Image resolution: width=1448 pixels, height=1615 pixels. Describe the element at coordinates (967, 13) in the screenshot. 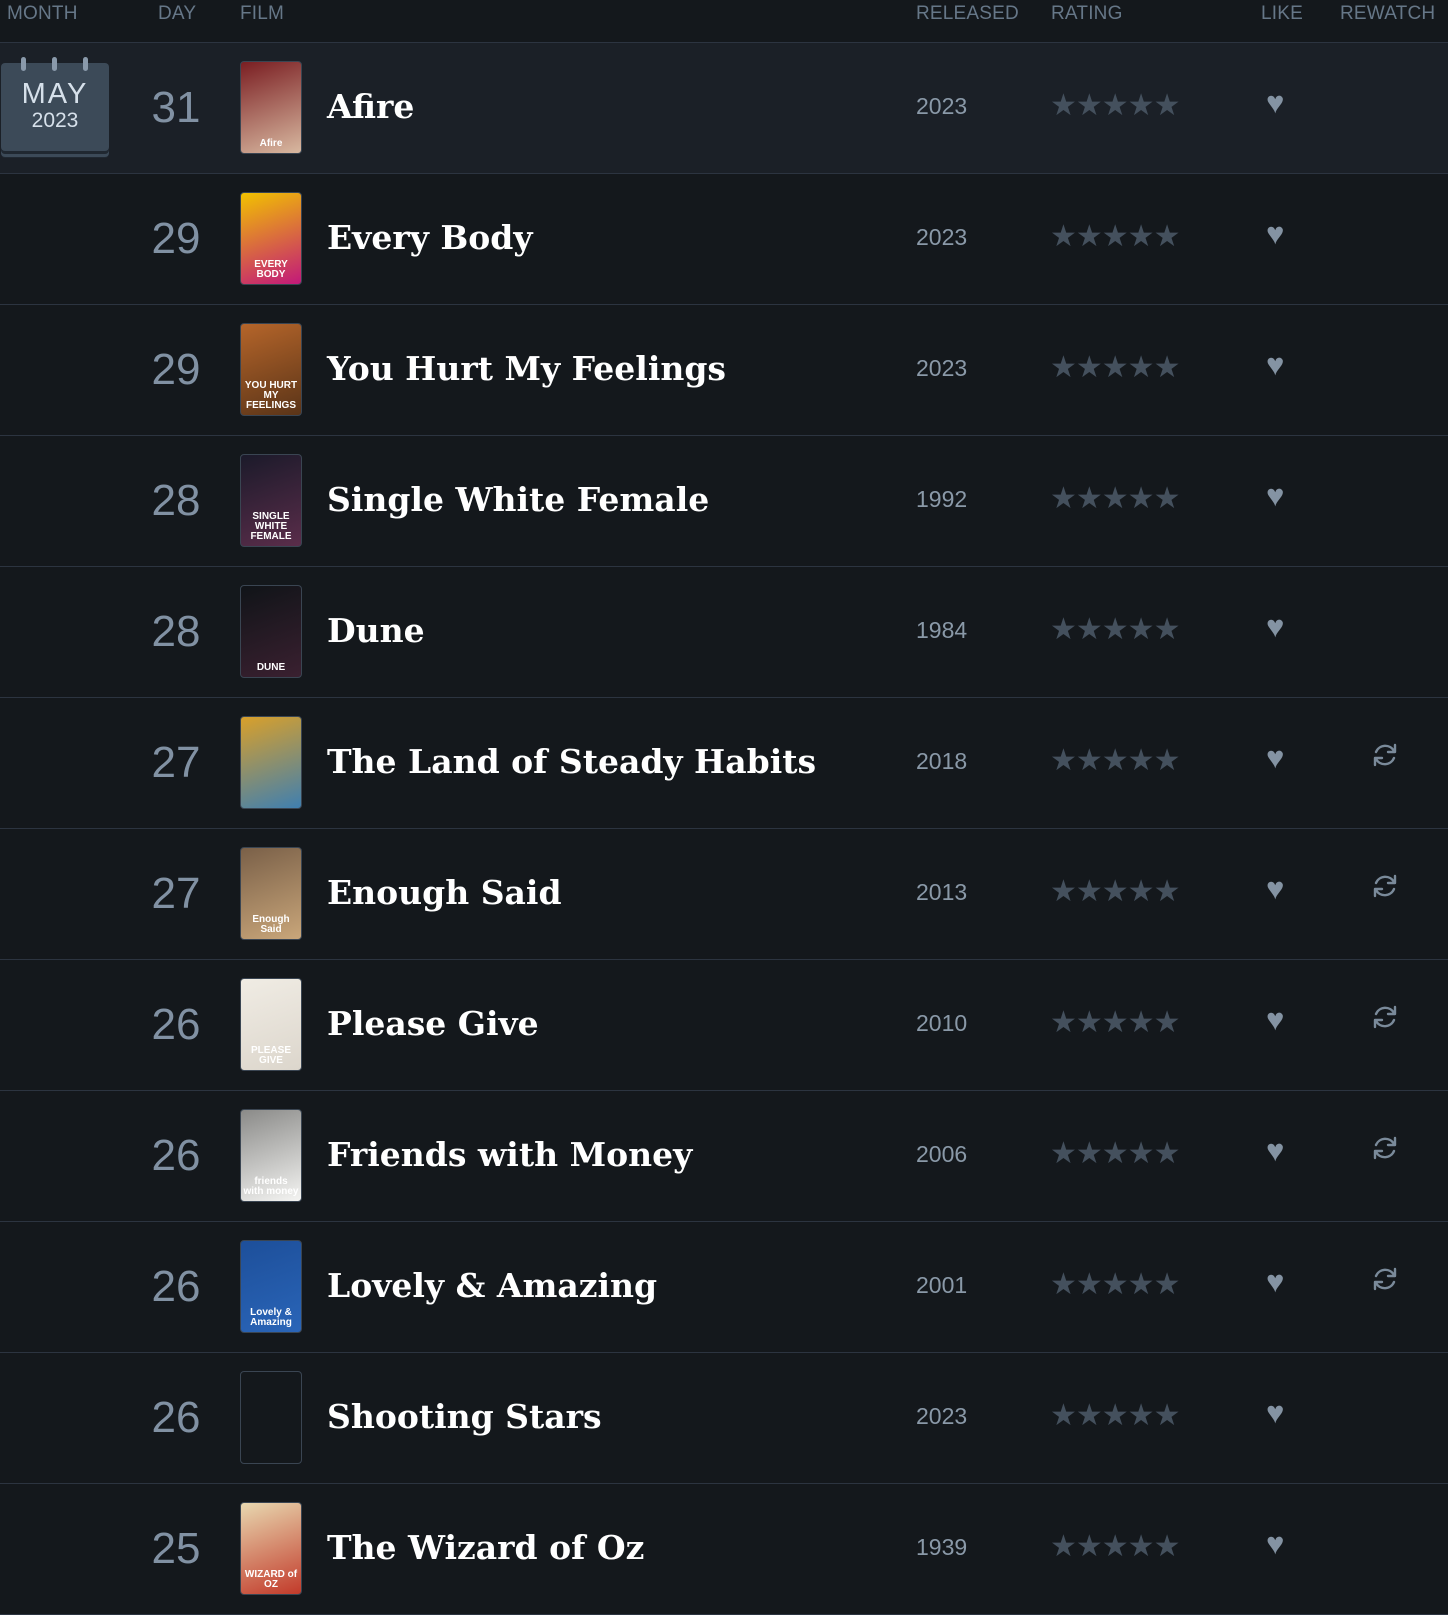

I see `header-released: RELEASED` at that location.